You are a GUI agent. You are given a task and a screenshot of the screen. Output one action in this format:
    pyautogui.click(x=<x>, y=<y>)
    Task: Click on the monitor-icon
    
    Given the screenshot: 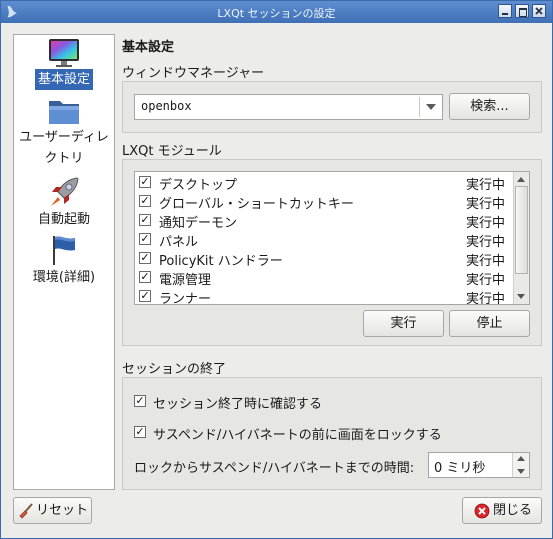 What is the action you would take?
    pyautogui.click(x=64, y=53)
    